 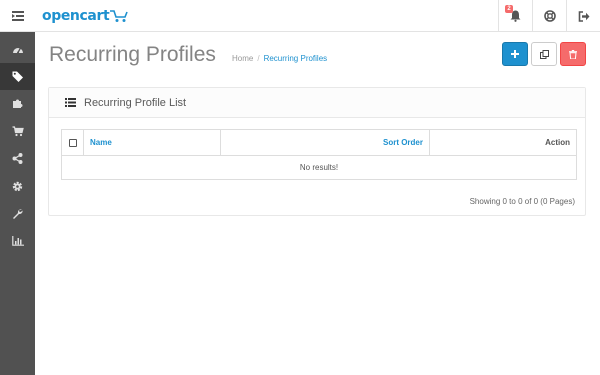 I want to click on tag-icon, so click(x=17, y=76).